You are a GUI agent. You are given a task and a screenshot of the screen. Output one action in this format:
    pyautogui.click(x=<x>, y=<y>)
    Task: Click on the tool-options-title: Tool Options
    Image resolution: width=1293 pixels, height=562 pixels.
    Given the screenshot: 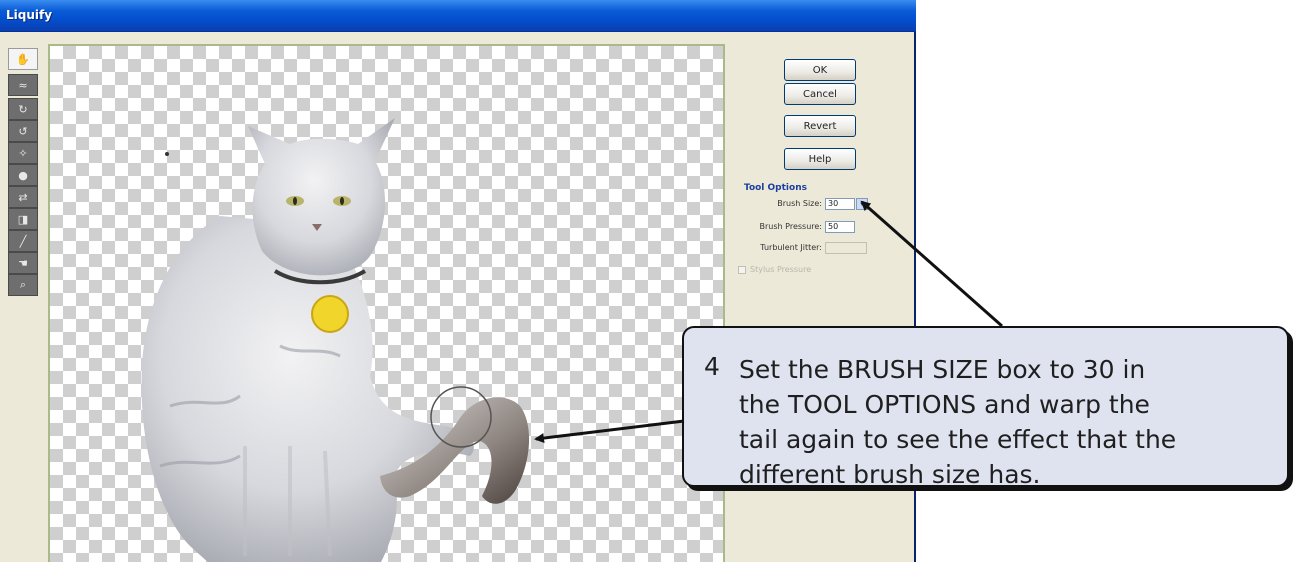 What is the action you would take?
    pyautogui.click(x=775, y=188)
    